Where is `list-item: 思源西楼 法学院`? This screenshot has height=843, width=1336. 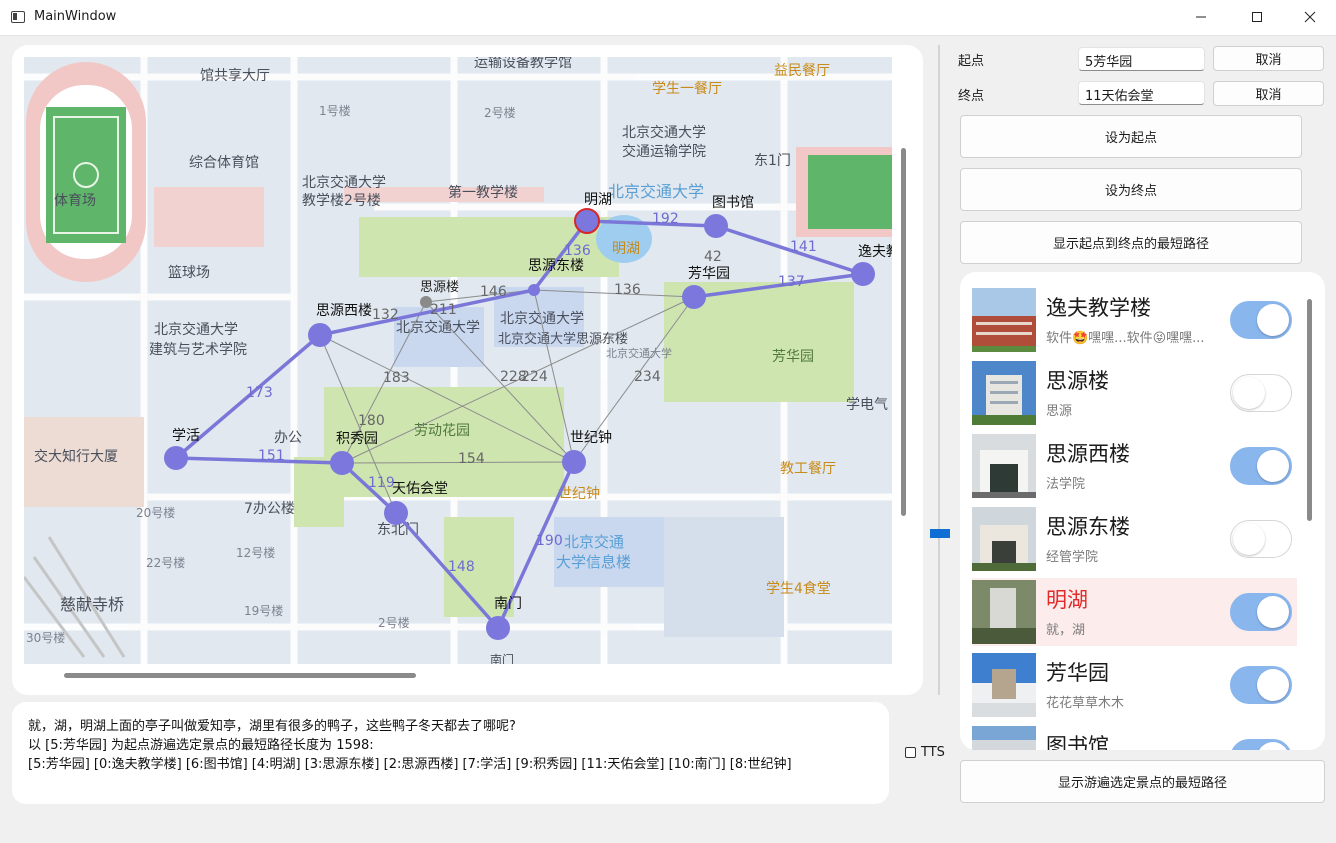
list-item: 思源西楼 法学院 is located at coordinates (1134, 466).